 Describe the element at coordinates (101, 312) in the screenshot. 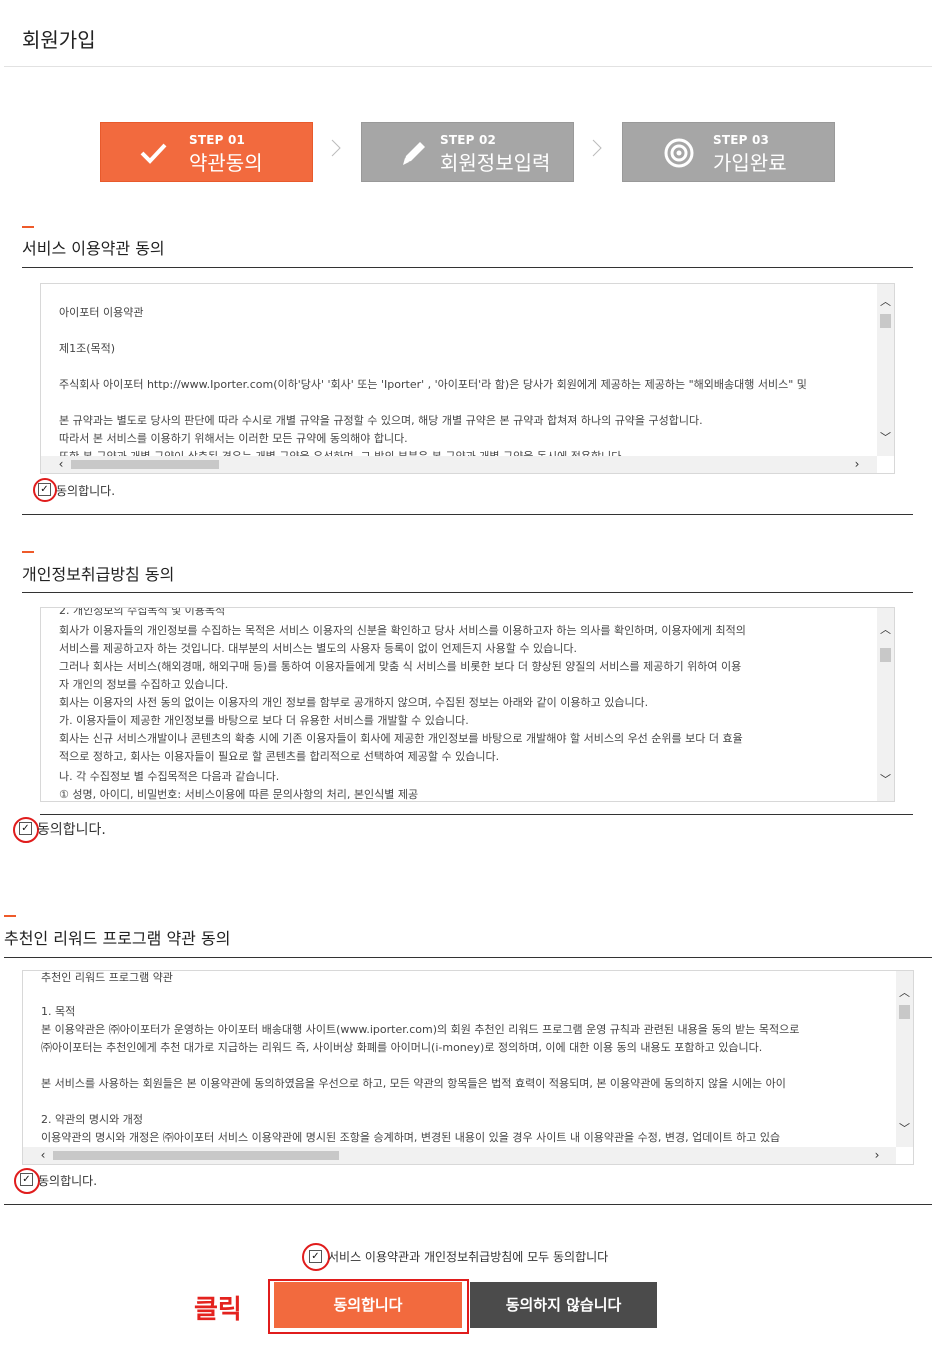

I see `terms-line: 아이포터 이용약관` at that location.